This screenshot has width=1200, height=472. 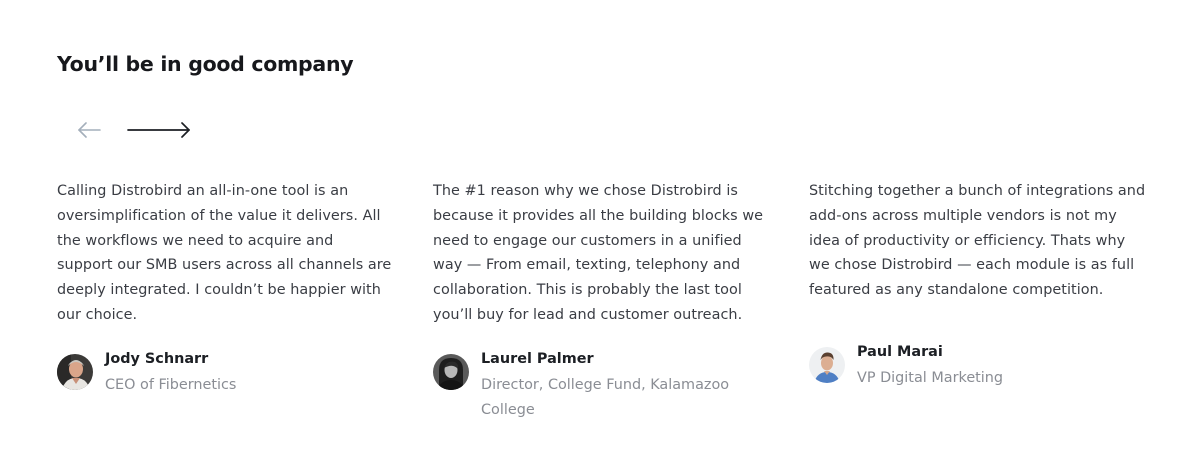 What do you see at coordinates (587, 265) in the screenshot?
I see `quote-line: way — From email, texting, telephony and` at bounding box center [587, 265].